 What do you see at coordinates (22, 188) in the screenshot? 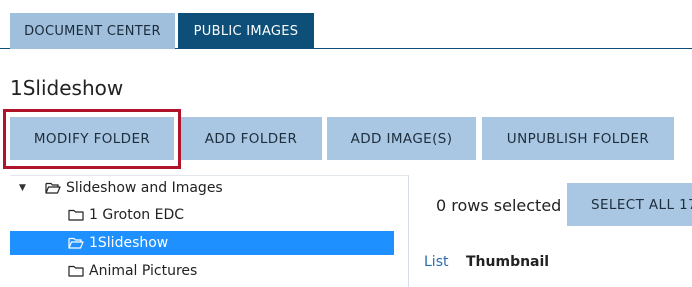
I see `caret-down-icon: ▼` at bounding box center [22, 188].